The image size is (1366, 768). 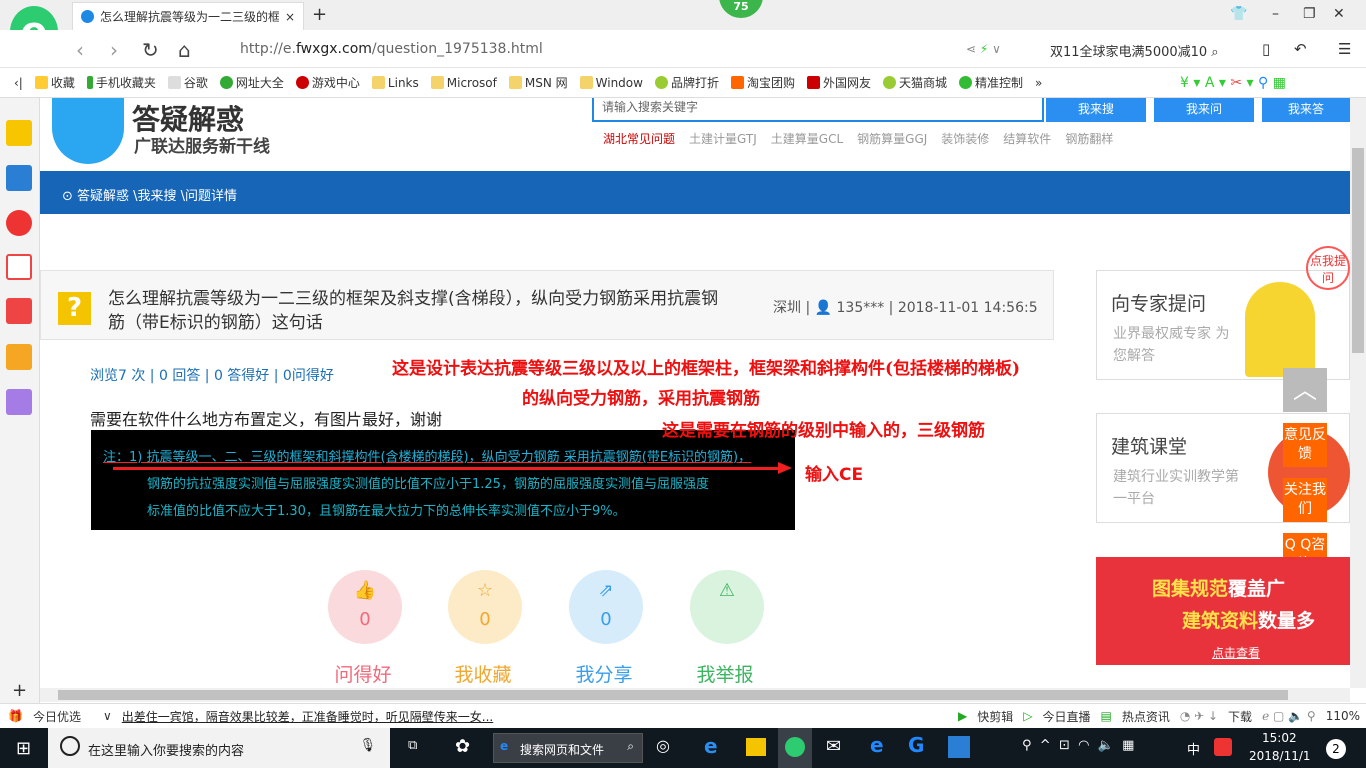 I want to click on hot-link: 钢筋翻样, so click(x=1089, y=138).